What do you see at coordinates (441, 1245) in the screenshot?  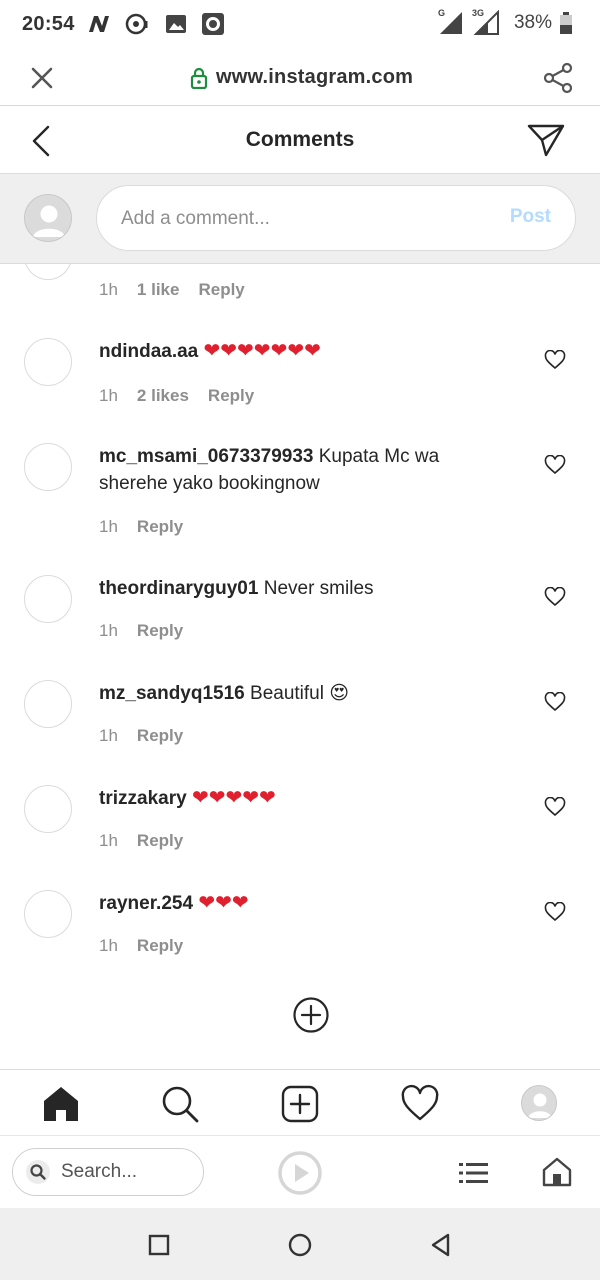 I see `back-button-icon` at bounding box center [441, 1245].